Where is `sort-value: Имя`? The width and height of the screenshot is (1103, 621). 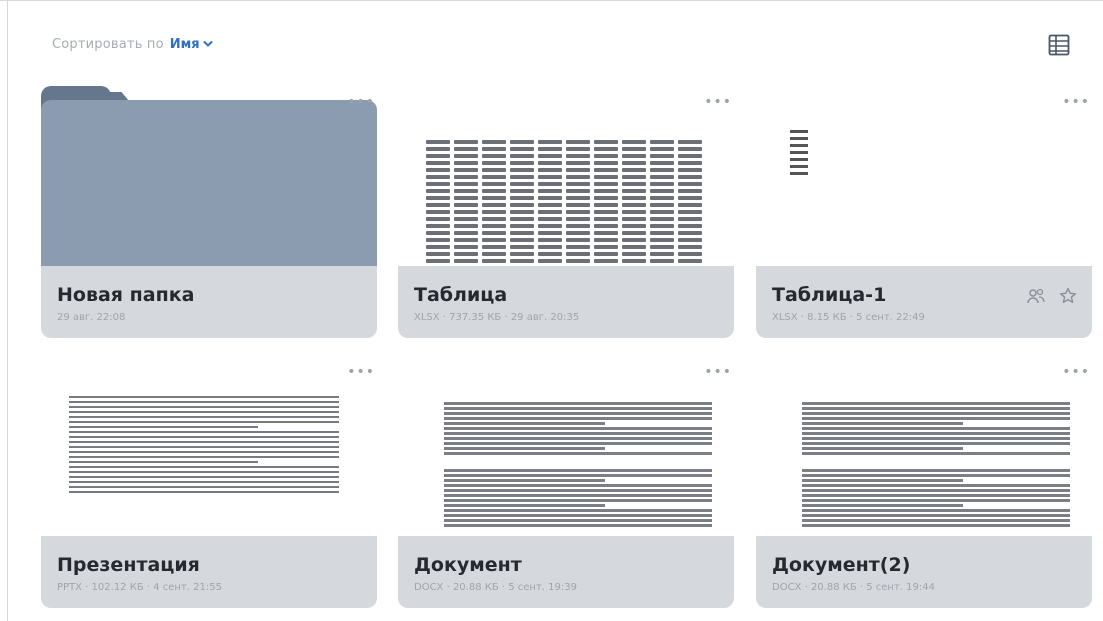
sort-value: Имя is located at coordinates (184, 44).